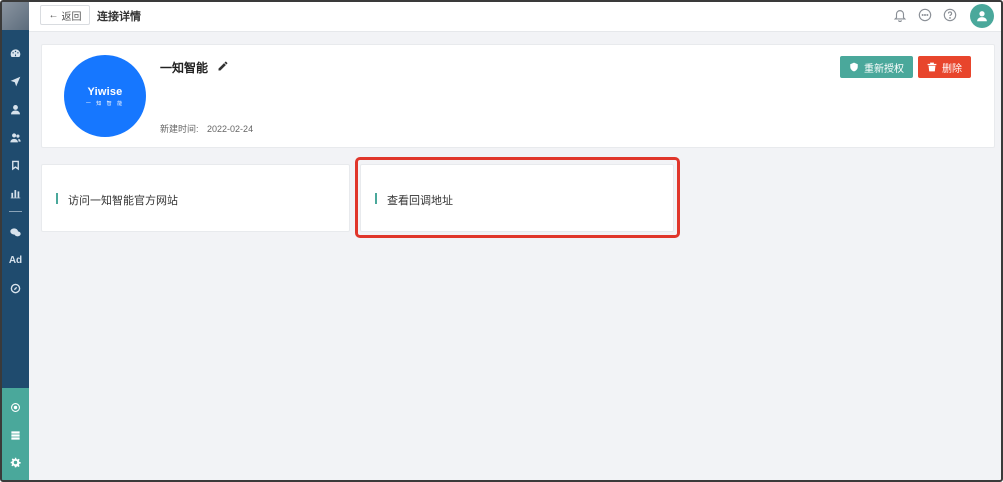 Image resolution: width=1003 pixels, height=482 pixels. Describe the element at coordinates (195, 198) in the screenshot. I see `official-site-card: 访问一知智能官方网站` at that location.